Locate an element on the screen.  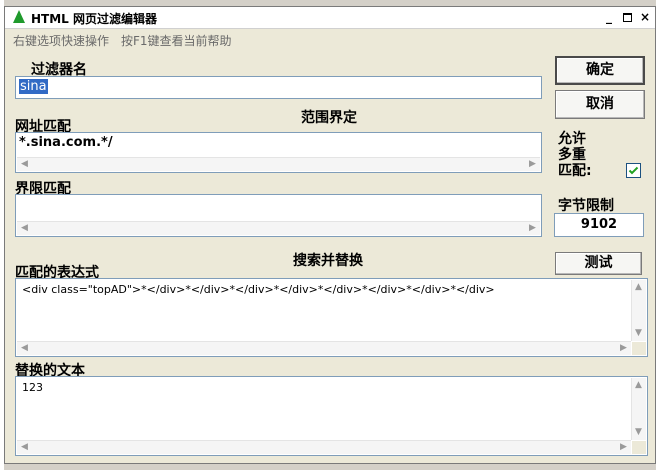
hint-f1-help: 按F1键查看当前帮助 is located at coordinates (176, 41).